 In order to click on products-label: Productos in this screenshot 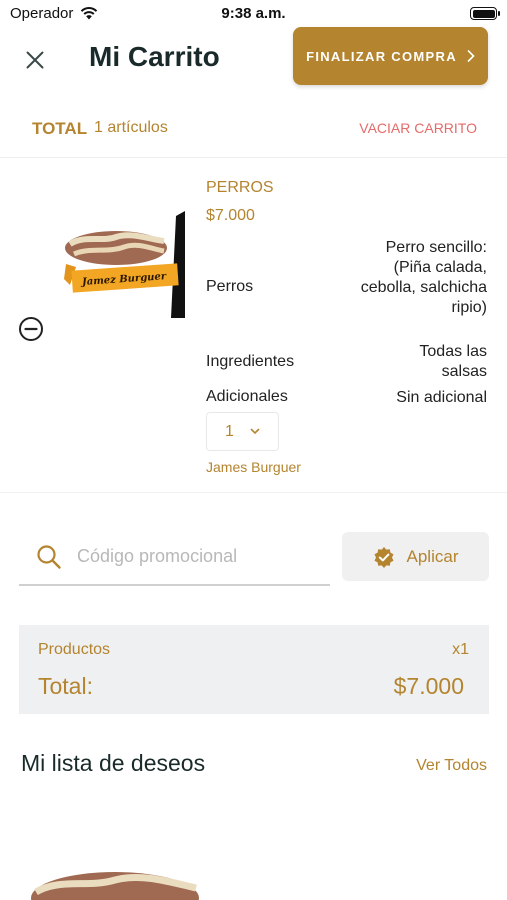, I will do `click(74, 649)`.